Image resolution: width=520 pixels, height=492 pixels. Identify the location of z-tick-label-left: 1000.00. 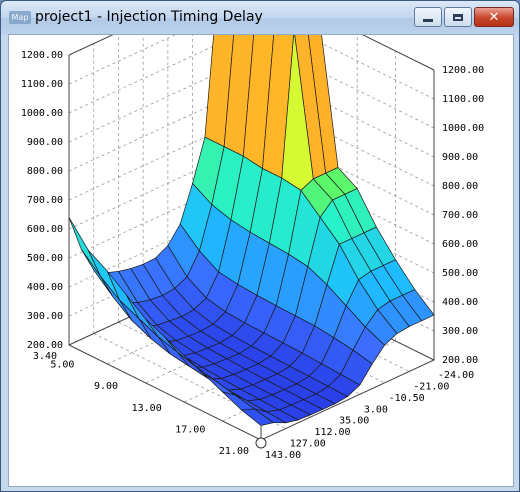
(42, 113).